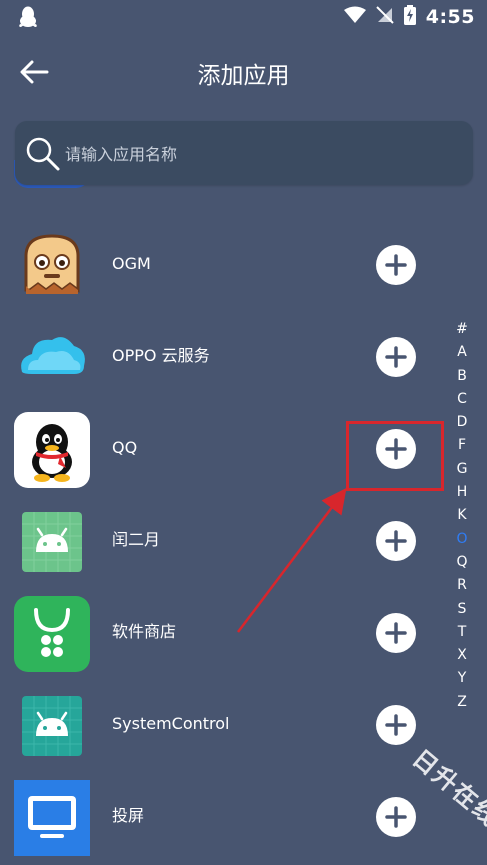 This screenshot has width=487, height=865. What do you see at coordinates (462, 469) in the screenshot?
I see `index-letter: G` at bounding box center [462, 469].